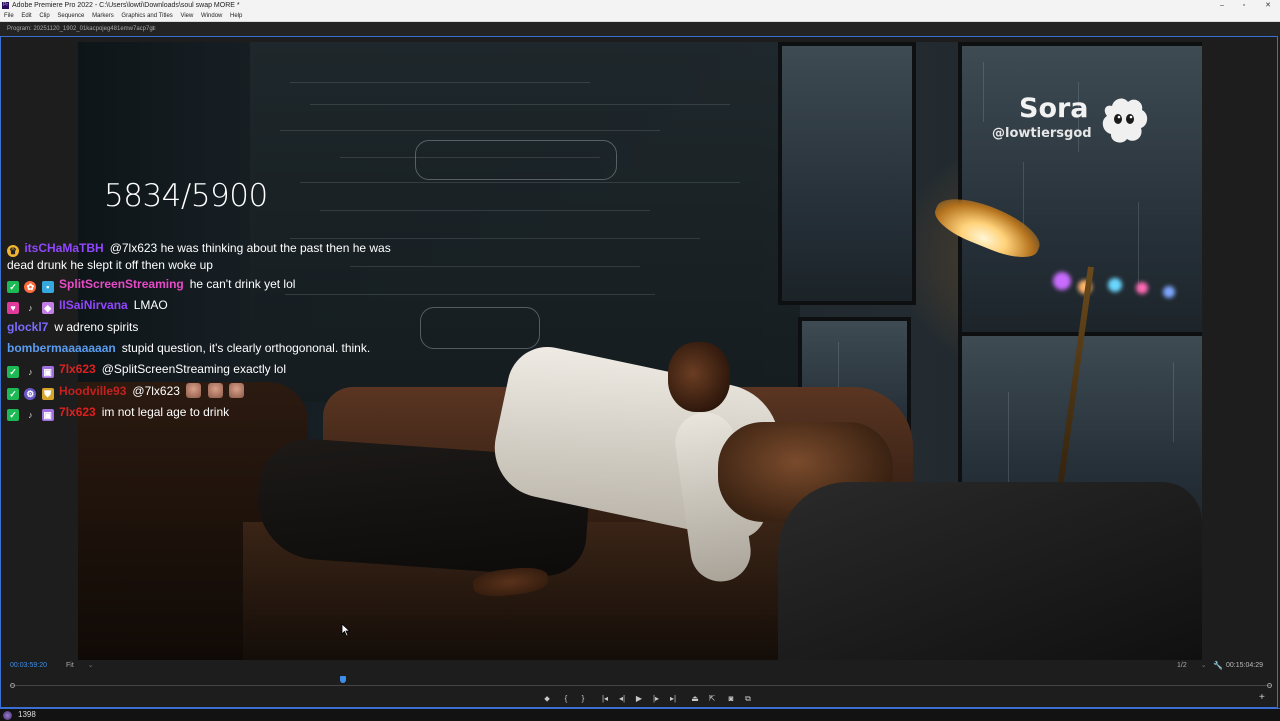 The image size is (1280, 721). I want to click on go-to-in-icon: |◂, so click(605, 699).